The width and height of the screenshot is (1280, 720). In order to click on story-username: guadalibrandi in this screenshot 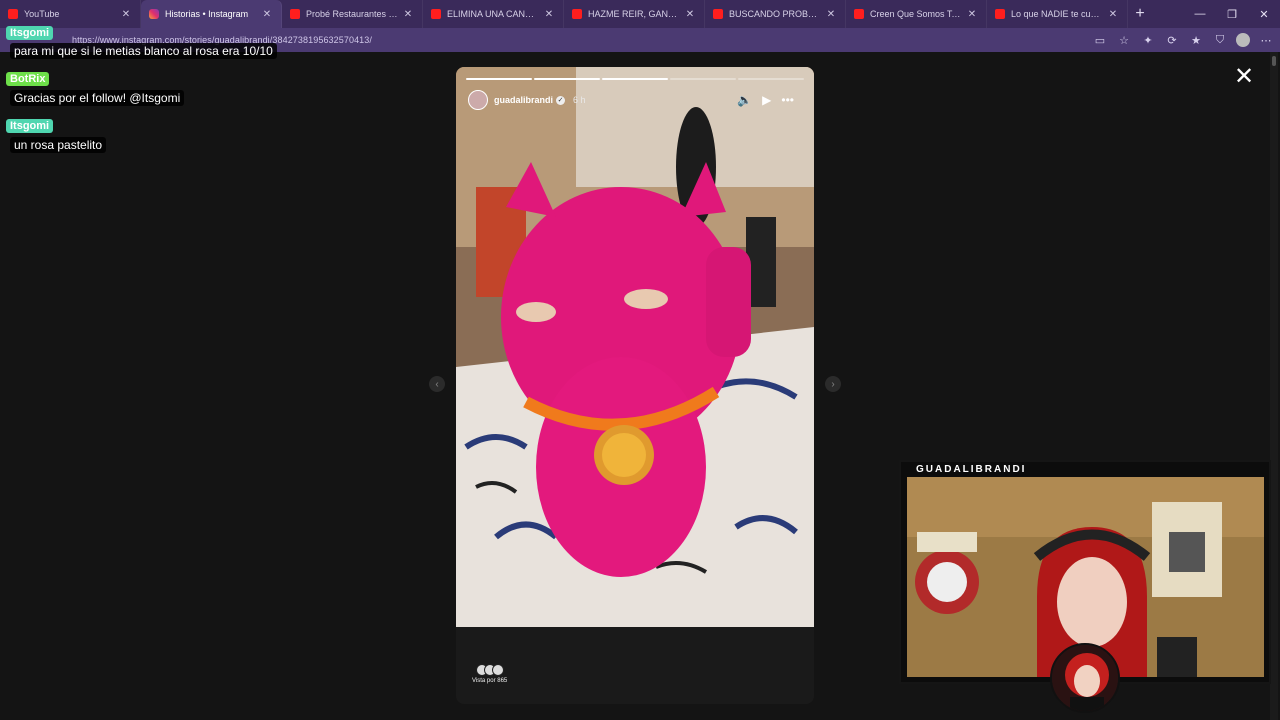, I will do `click(523, 100)`.